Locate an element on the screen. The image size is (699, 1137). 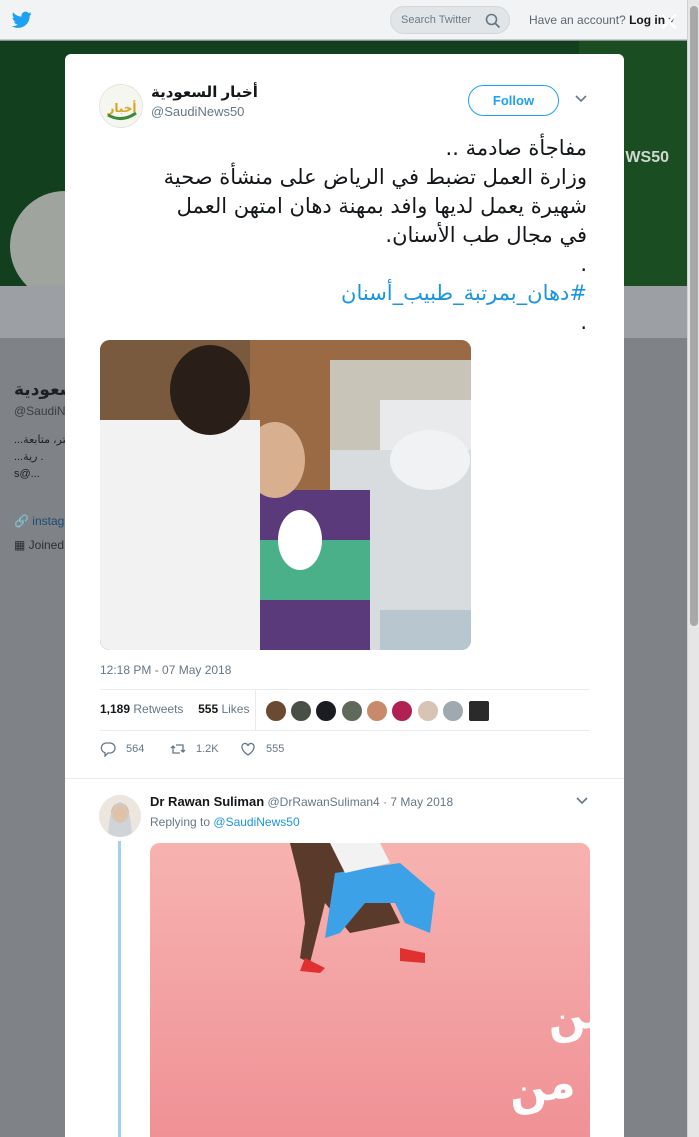
retweets-count: 1,189 is located at coordinates (115, 709).